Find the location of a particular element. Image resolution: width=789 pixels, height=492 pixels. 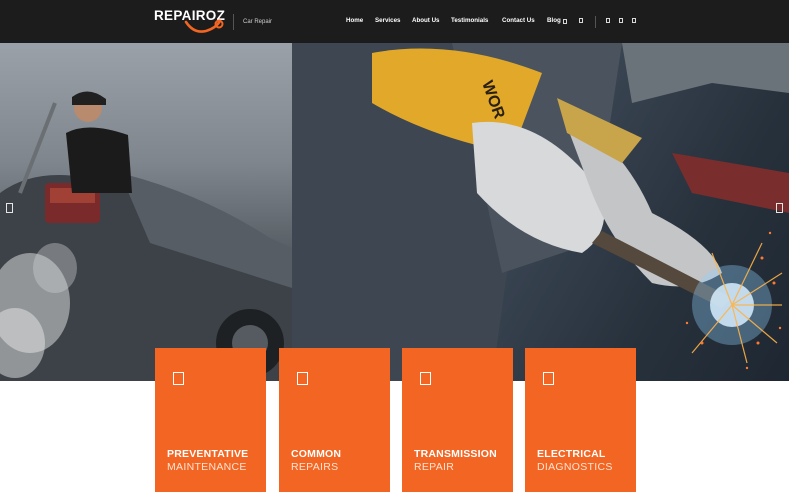

service-card-subtitle: REPAIRS is located at coordinates (315, 467).